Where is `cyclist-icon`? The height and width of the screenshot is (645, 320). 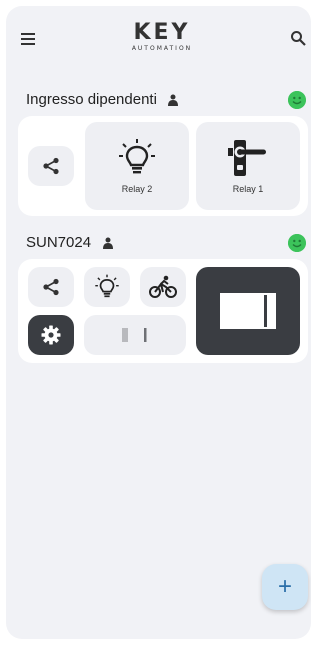 cyclist-icon is located at coordinates (163, 286).